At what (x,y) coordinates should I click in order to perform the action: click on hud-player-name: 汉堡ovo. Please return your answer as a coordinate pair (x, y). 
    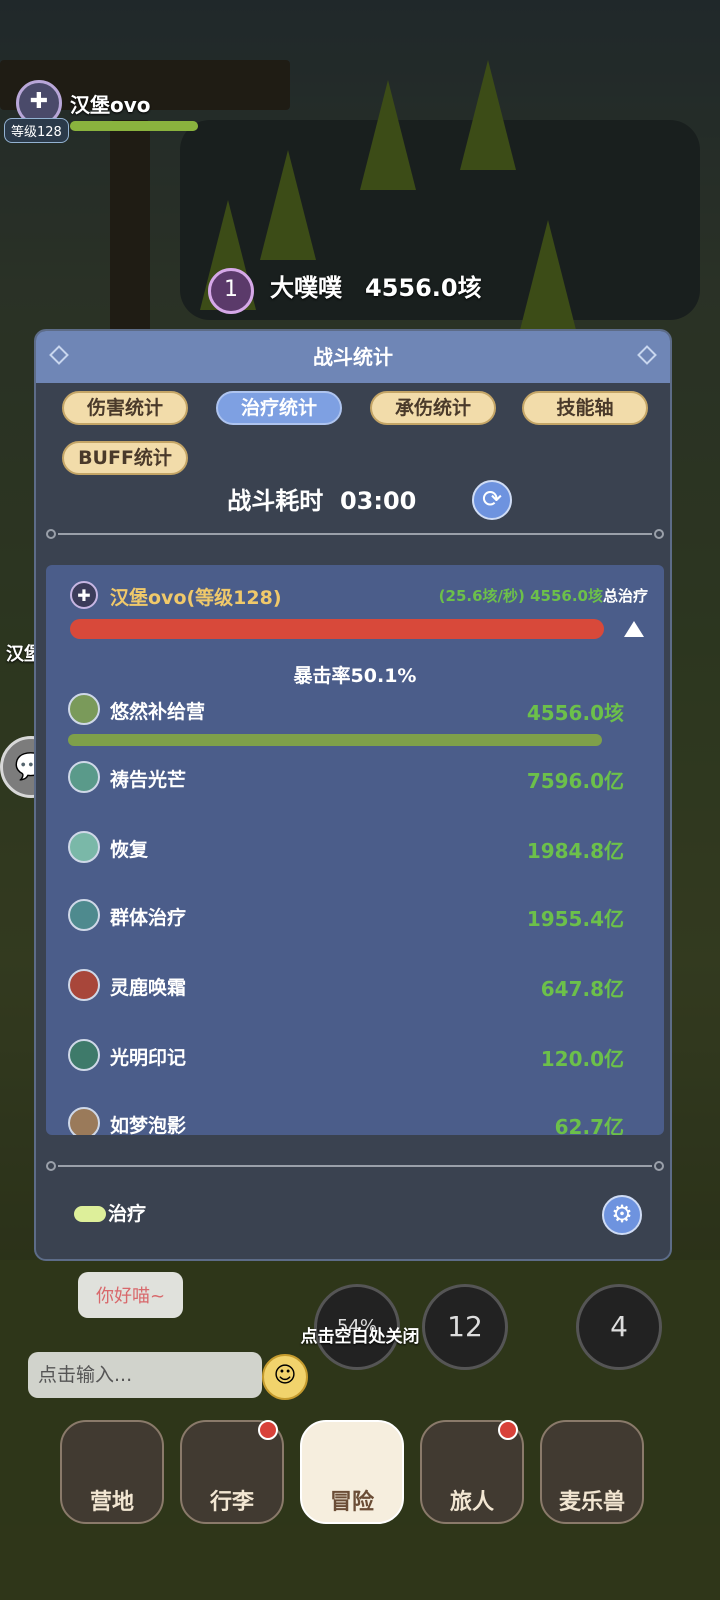
    Looking at the image, I should click on (110, 105).